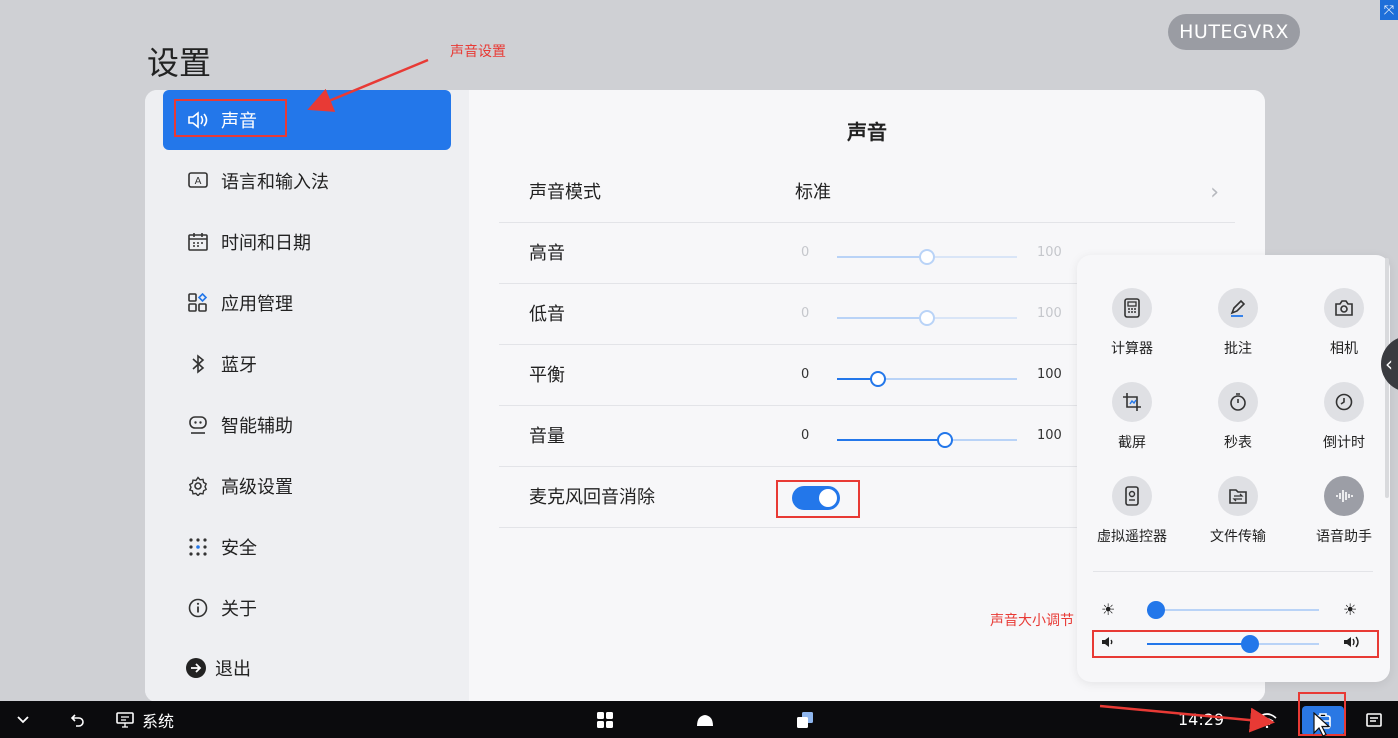 The height and width of the screenshot is (738, 1398). Describe the element at coordinates (1049, 435) in the screenshot. I see `volume-max: 100` at that location.